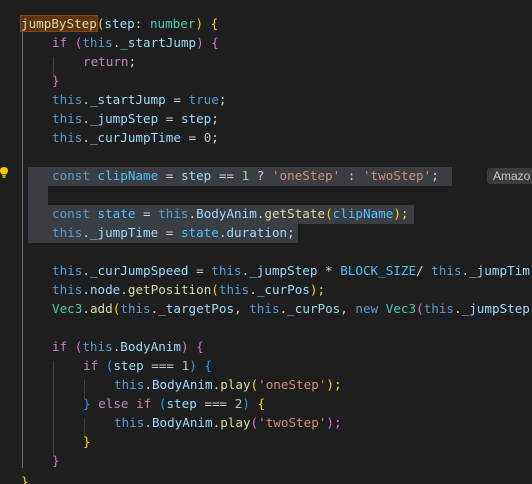  What do you see at coordinates (204, 42) in the screenshot?
I see `code-token: )` at bounding box center [204, 42].